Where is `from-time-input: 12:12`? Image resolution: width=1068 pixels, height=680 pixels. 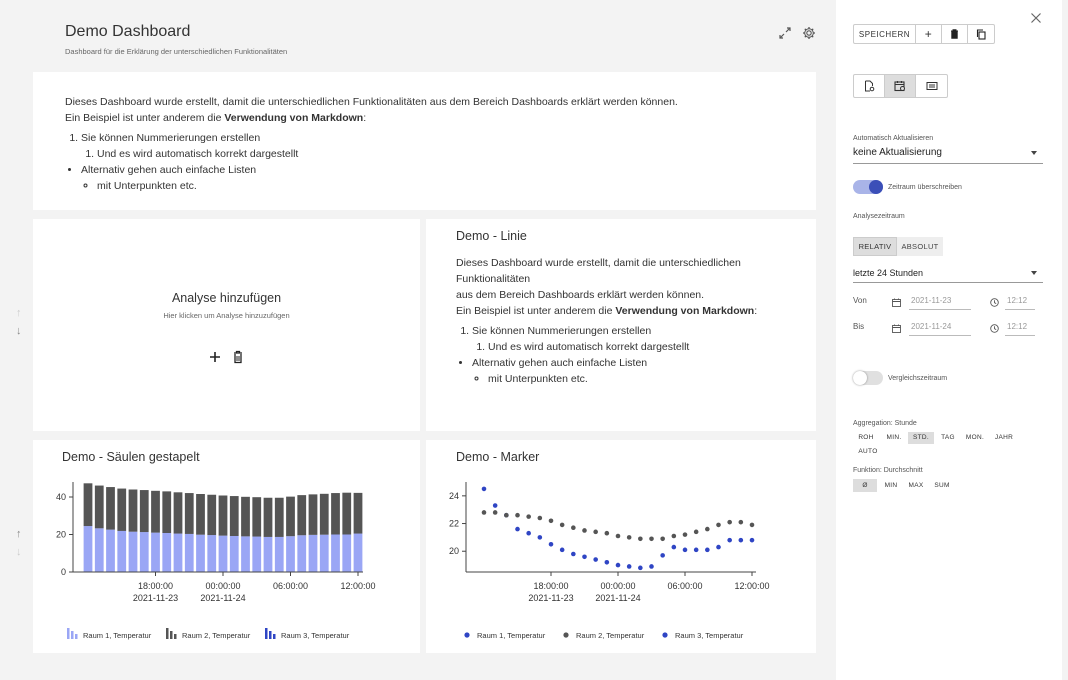 from-time-input: 12:12 is located at coordinates (1017, 300).